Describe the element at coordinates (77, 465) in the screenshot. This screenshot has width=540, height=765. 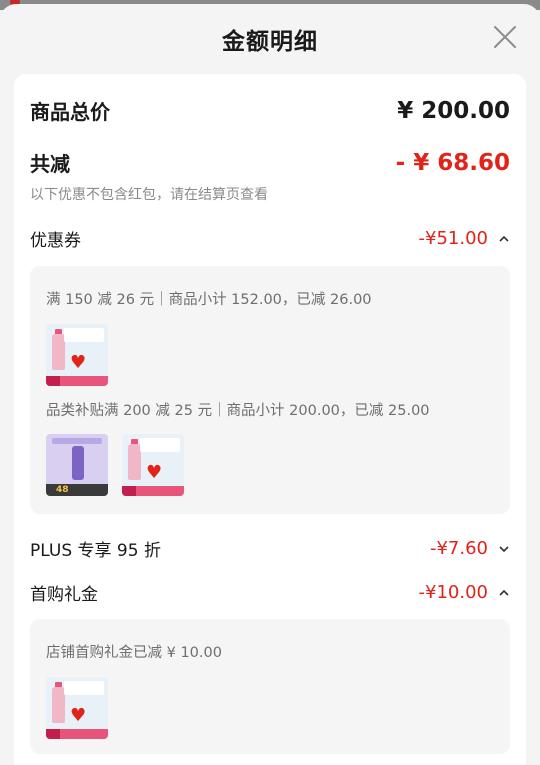
I see `product-thumbnail-purple: 48` at that location.